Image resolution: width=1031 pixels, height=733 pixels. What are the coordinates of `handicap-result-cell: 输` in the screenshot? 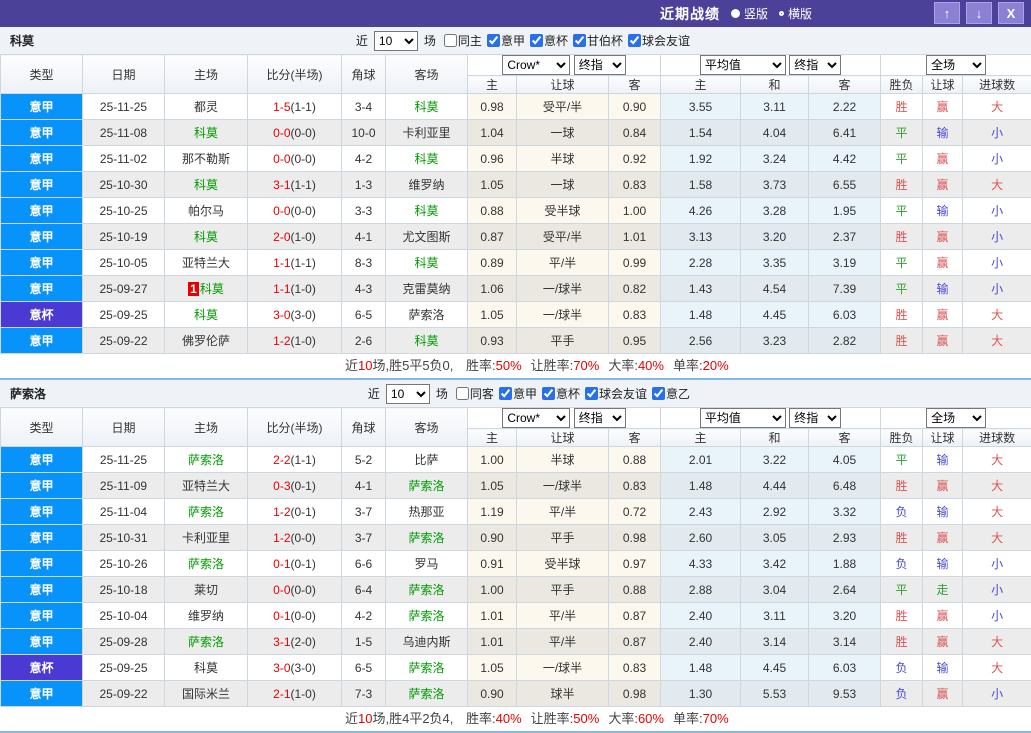 It's located at (943, 460).